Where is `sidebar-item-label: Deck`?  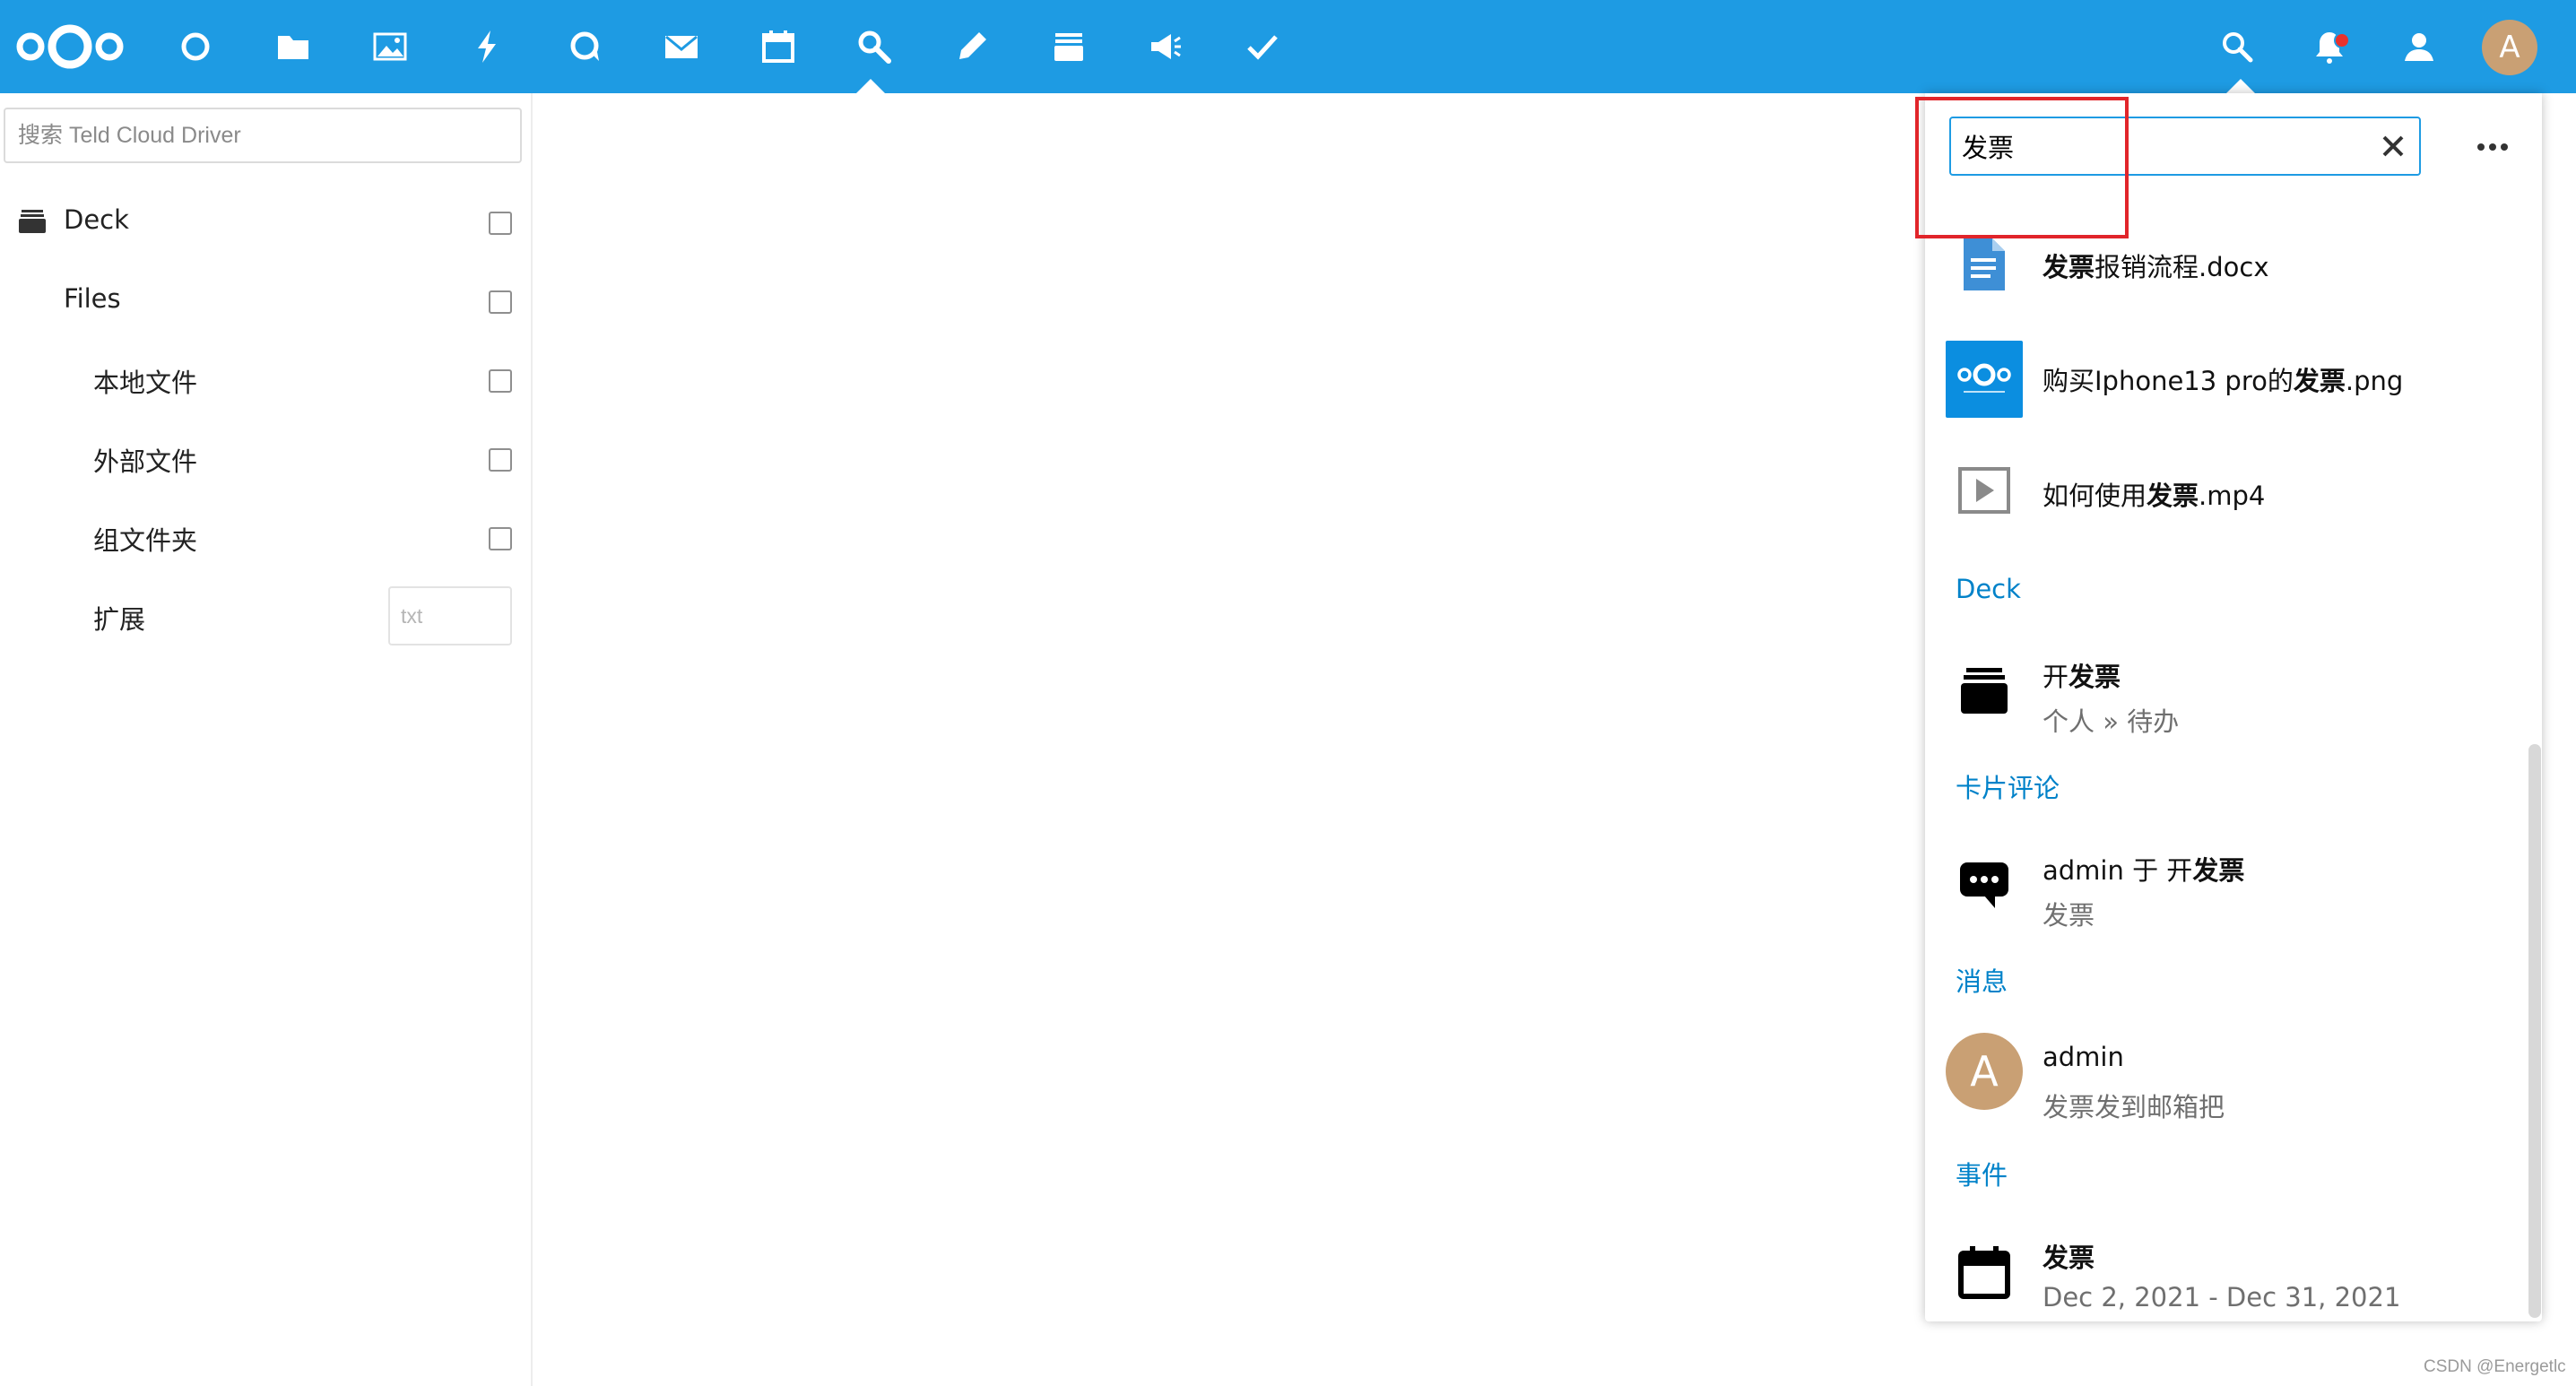 sidebar-item-label: Deck is located at coordinates (96, 219).